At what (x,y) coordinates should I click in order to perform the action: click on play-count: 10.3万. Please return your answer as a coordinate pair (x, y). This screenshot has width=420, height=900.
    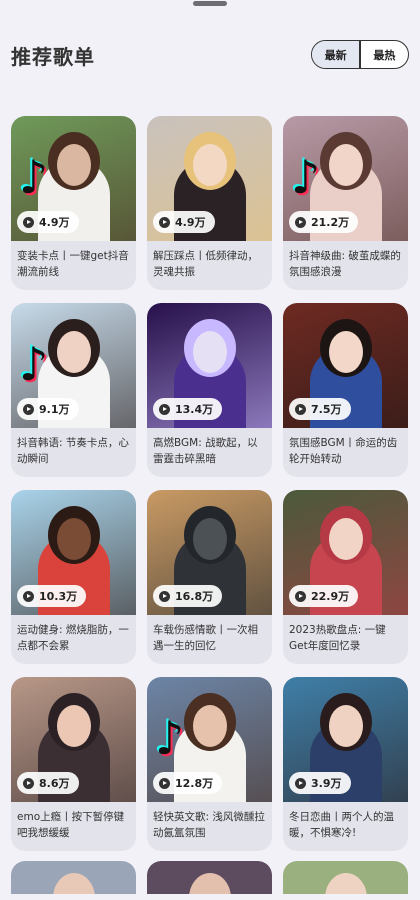
    Looking at the image, I should click on (58, 596).